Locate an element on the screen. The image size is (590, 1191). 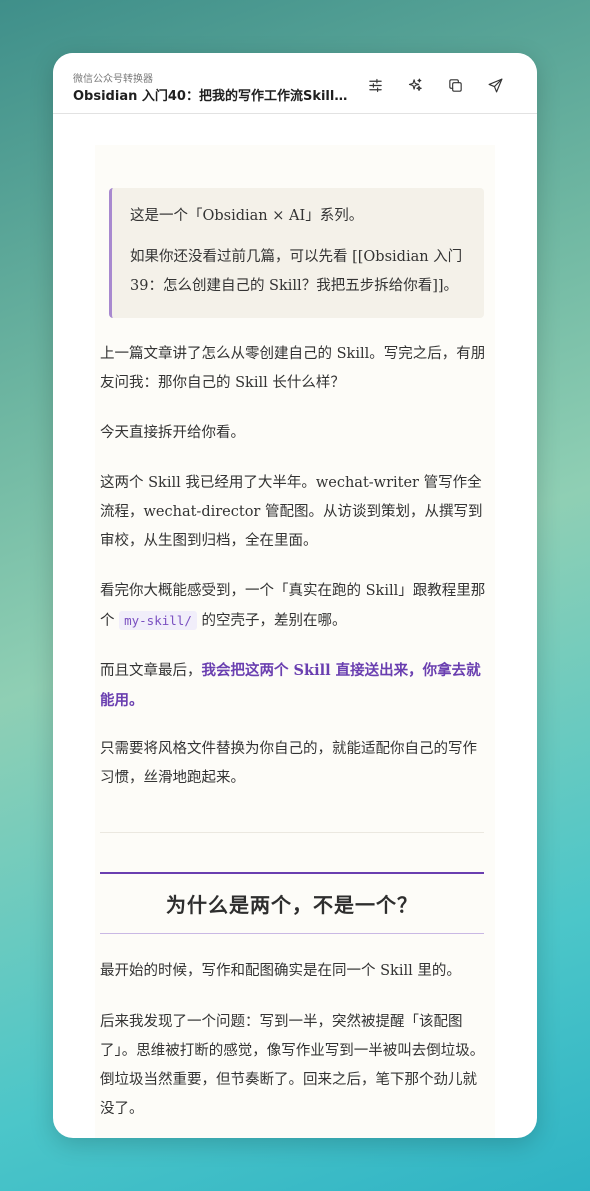
copy-icon is located at coordinates (455, 85).